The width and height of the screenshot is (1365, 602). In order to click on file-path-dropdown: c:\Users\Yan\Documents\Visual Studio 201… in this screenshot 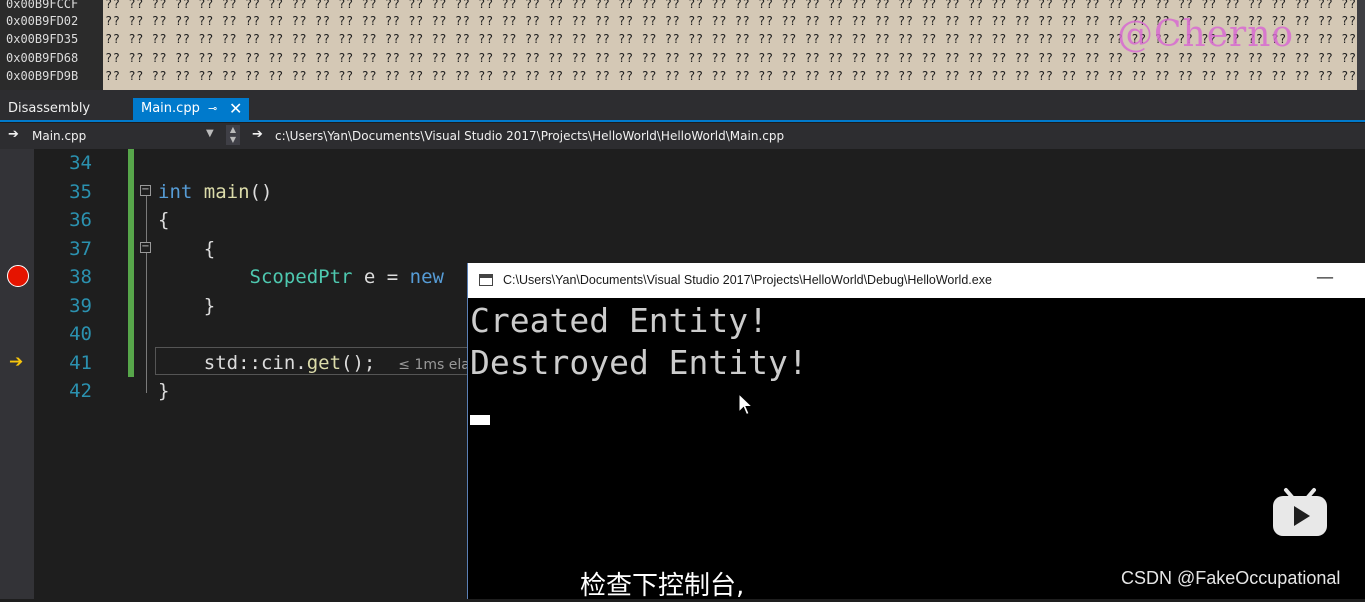, I will do `click(529, 136)`.